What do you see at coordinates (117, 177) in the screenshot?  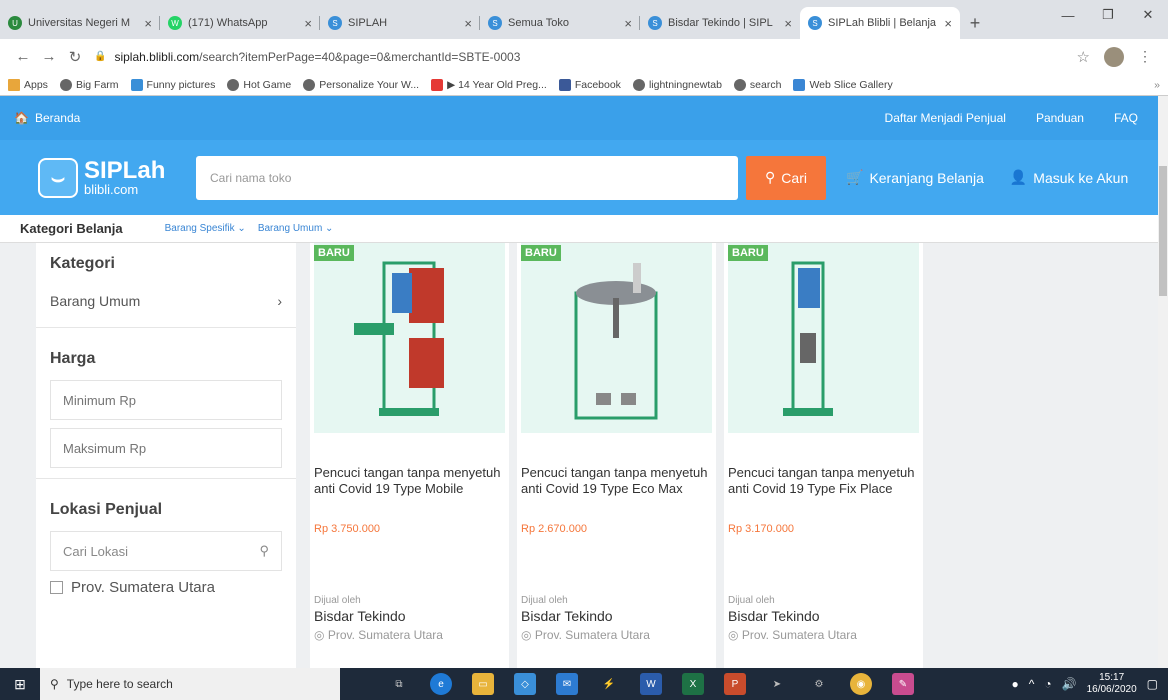 I see `siplah-logo: ⌣ SIPLah blibli.com` at bounding box center [117, 177].